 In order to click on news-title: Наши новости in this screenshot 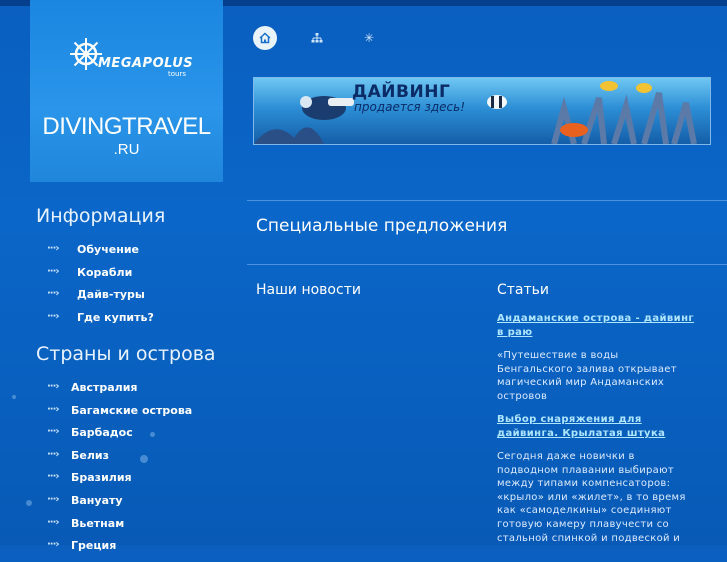, I will do `click(308, 290)`.